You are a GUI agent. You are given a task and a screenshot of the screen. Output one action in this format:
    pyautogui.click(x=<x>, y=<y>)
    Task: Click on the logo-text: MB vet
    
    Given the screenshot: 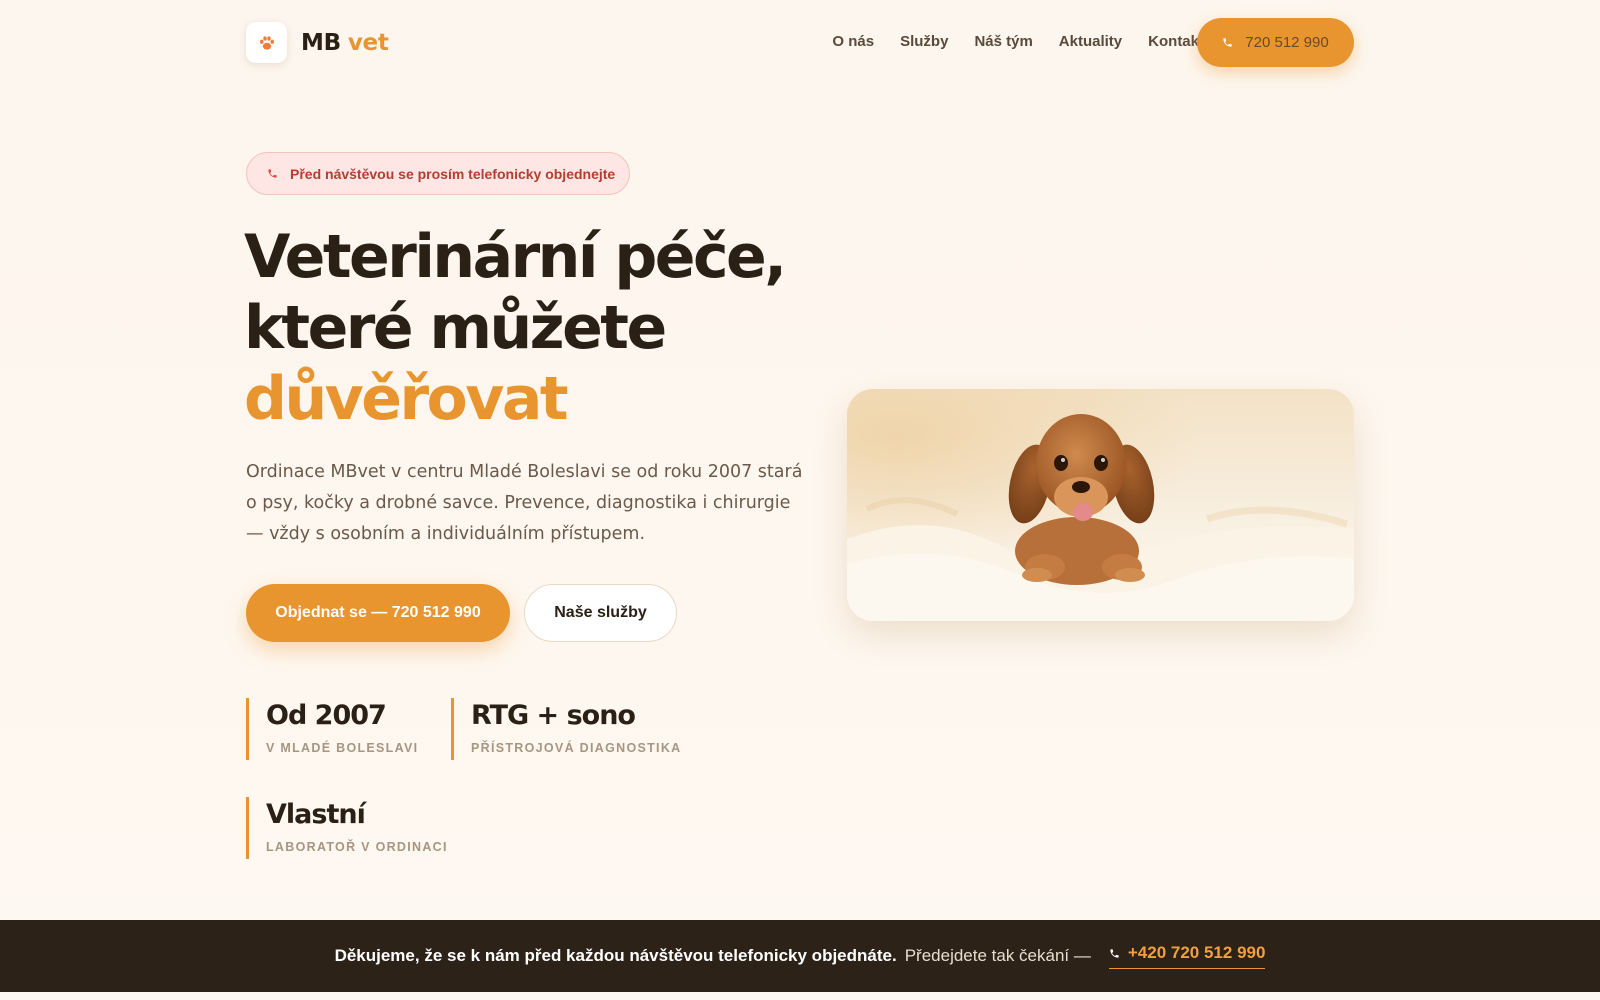 What is the action you would take?
    pyautogui.click(x=345, y=43)
    